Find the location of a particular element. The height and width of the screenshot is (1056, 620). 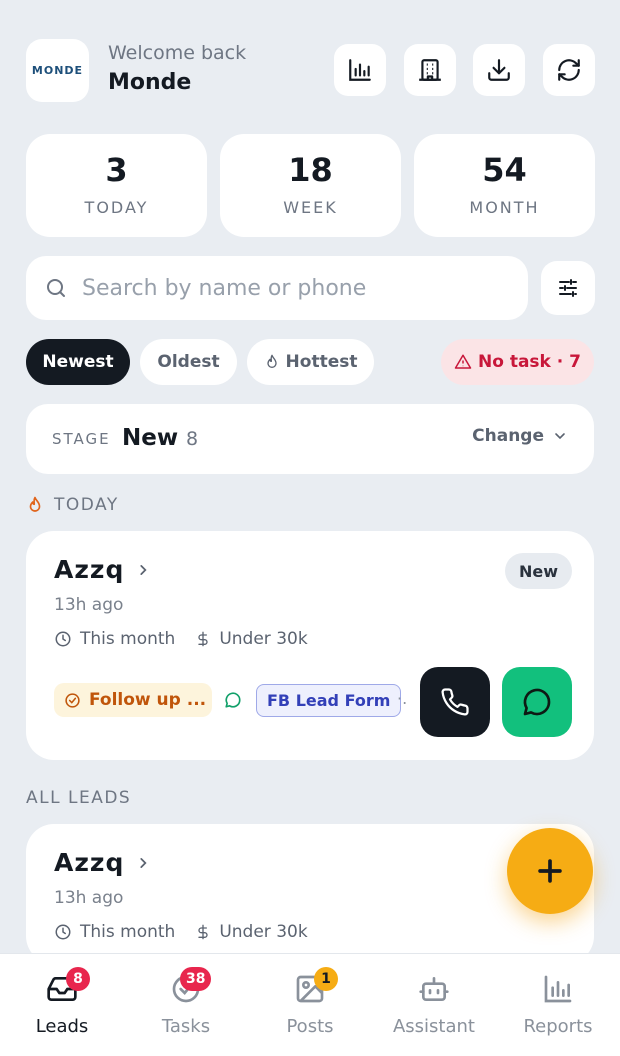

search-bar is located at coordinates (277, 288).